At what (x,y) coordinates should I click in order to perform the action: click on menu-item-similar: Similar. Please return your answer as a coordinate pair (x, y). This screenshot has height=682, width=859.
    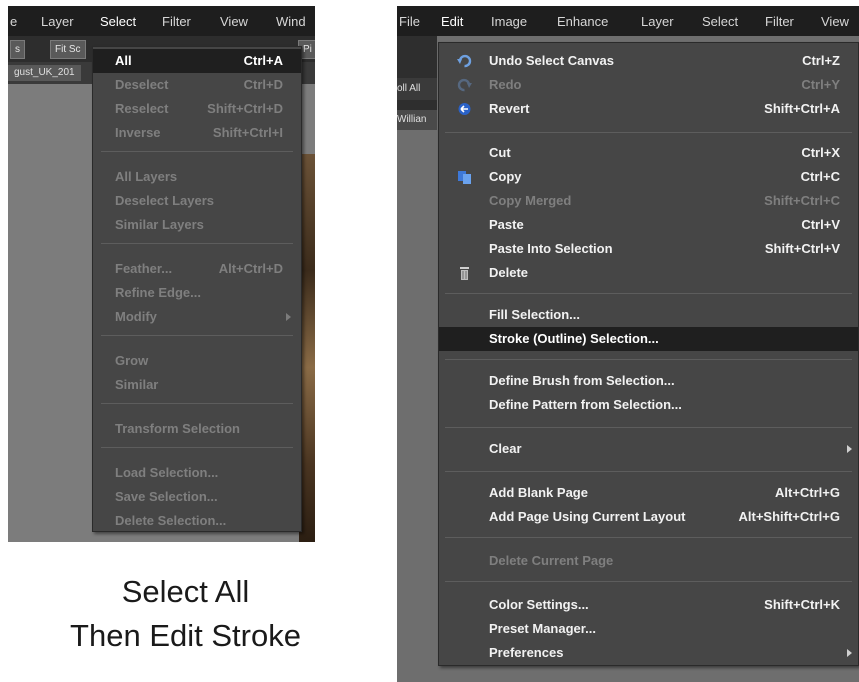
    Looking at the image, I should click on (197, 385).